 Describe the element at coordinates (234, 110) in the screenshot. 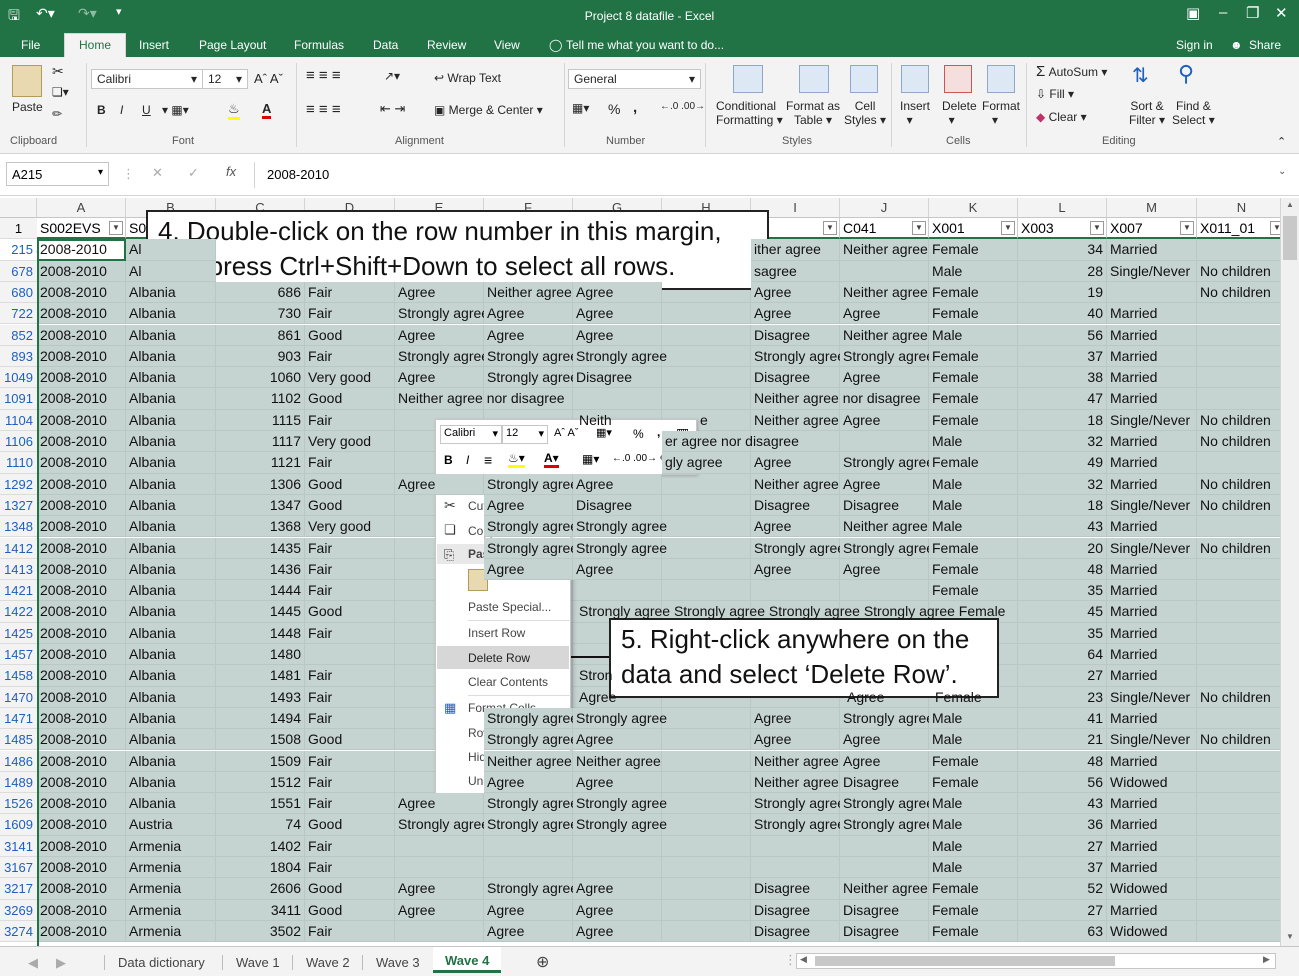

I see `fill-color-icon: ♨` at that location.